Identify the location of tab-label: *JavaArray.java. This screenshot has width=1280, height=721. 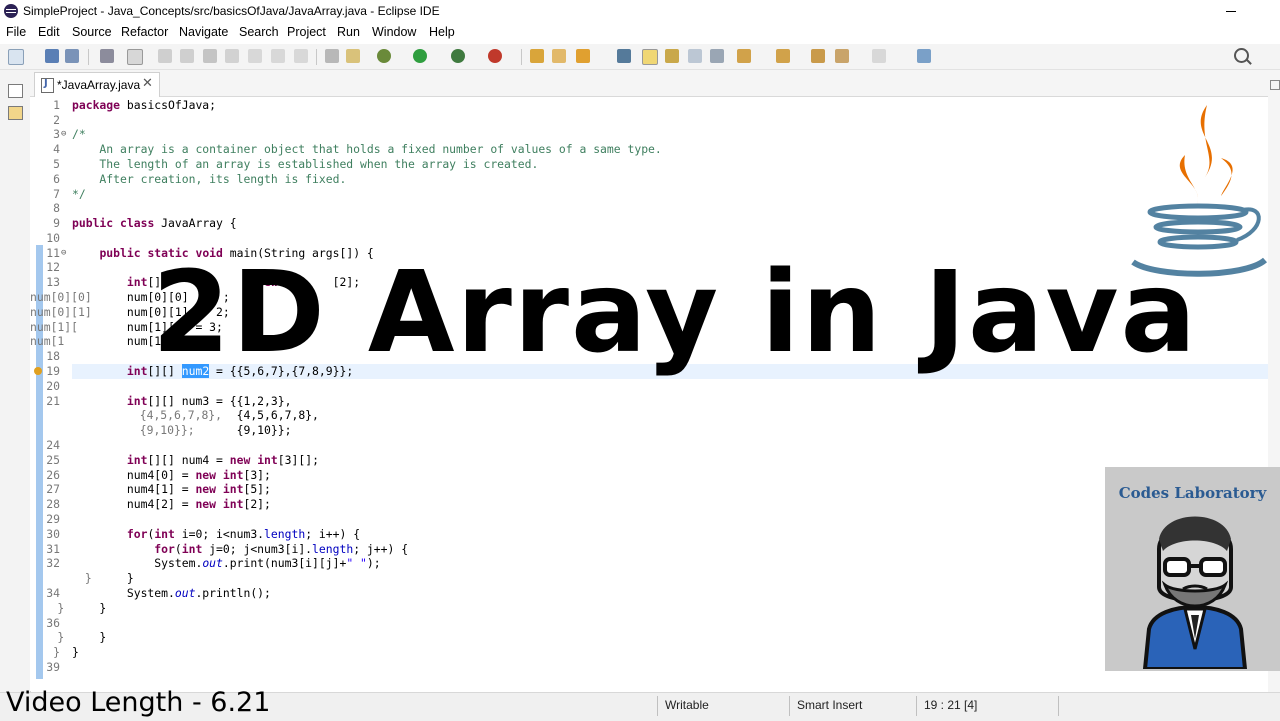
(99, 85).